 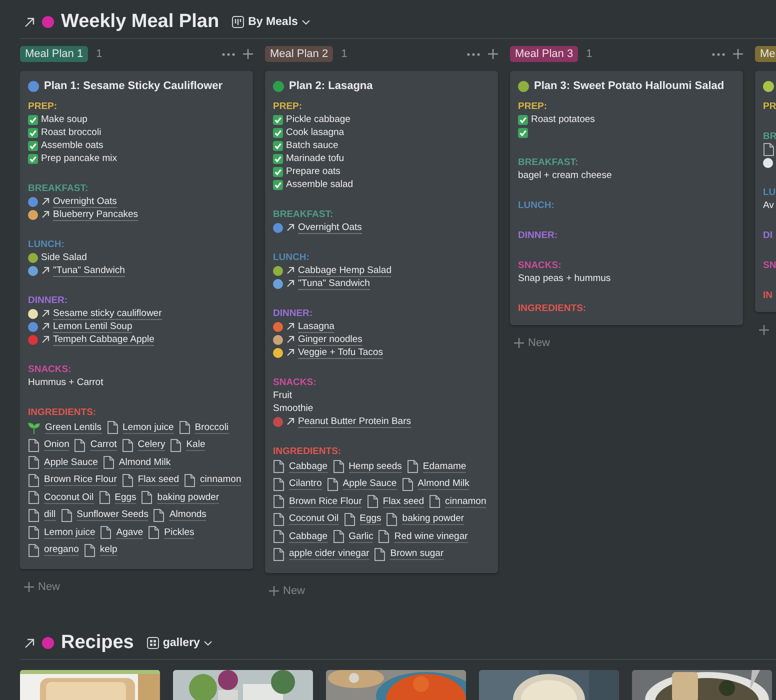 I want to click on view-switcher: gallery, so click(x=179, y=643).